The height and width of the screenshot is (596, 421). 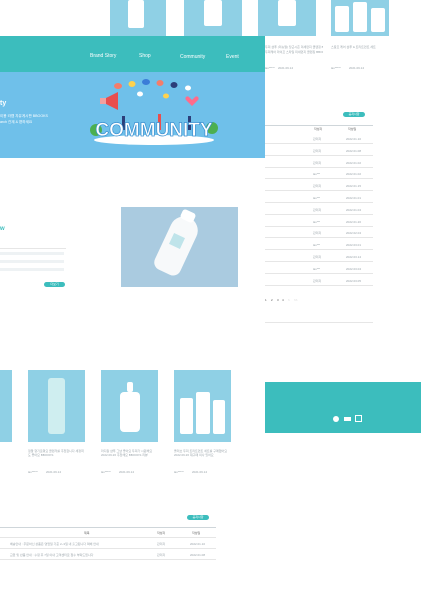 What do you see at coordinates (296, 300) in the screenshot?
I see `pagination-last: >>` at bounding box center [296, 300].